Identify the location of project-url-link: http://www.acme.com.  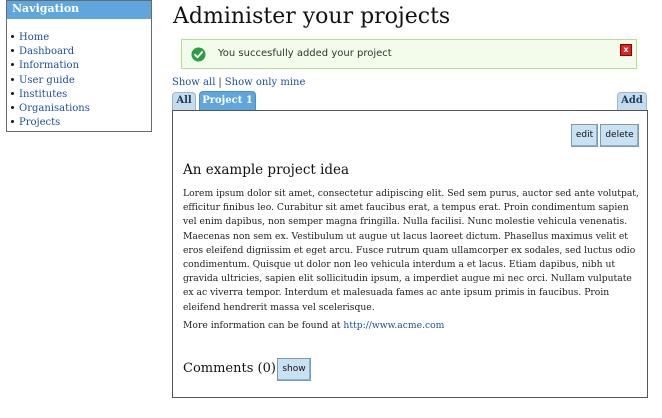
(393, 325).